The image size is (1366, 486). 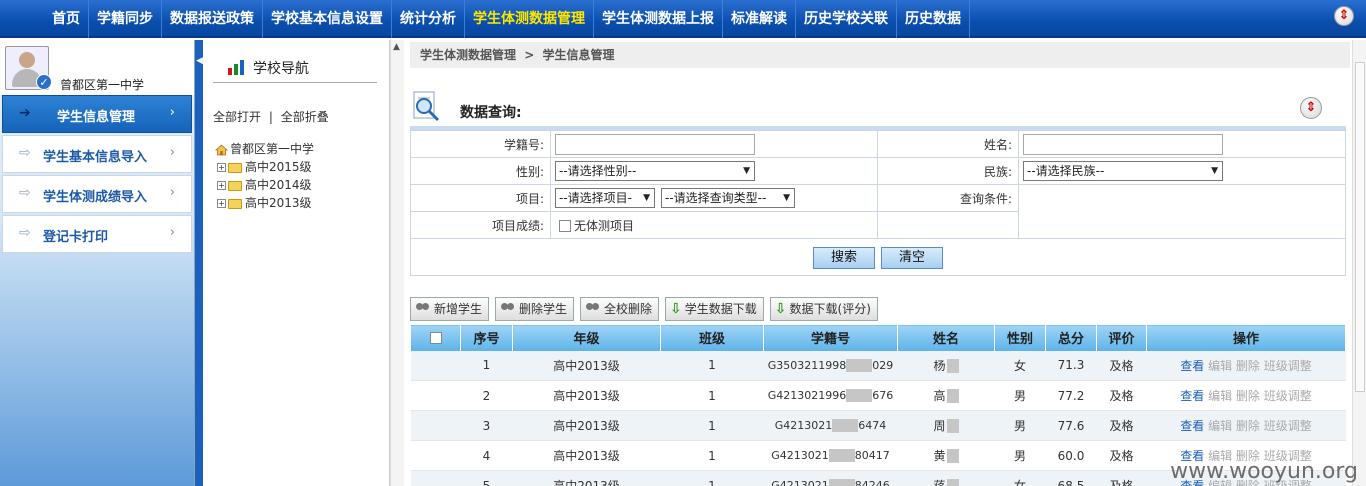 What do you see at coordinates (605, 198) in the screenshot?
I see `item-select: --请选择项目- ▼` at bounding box center [605, 198].